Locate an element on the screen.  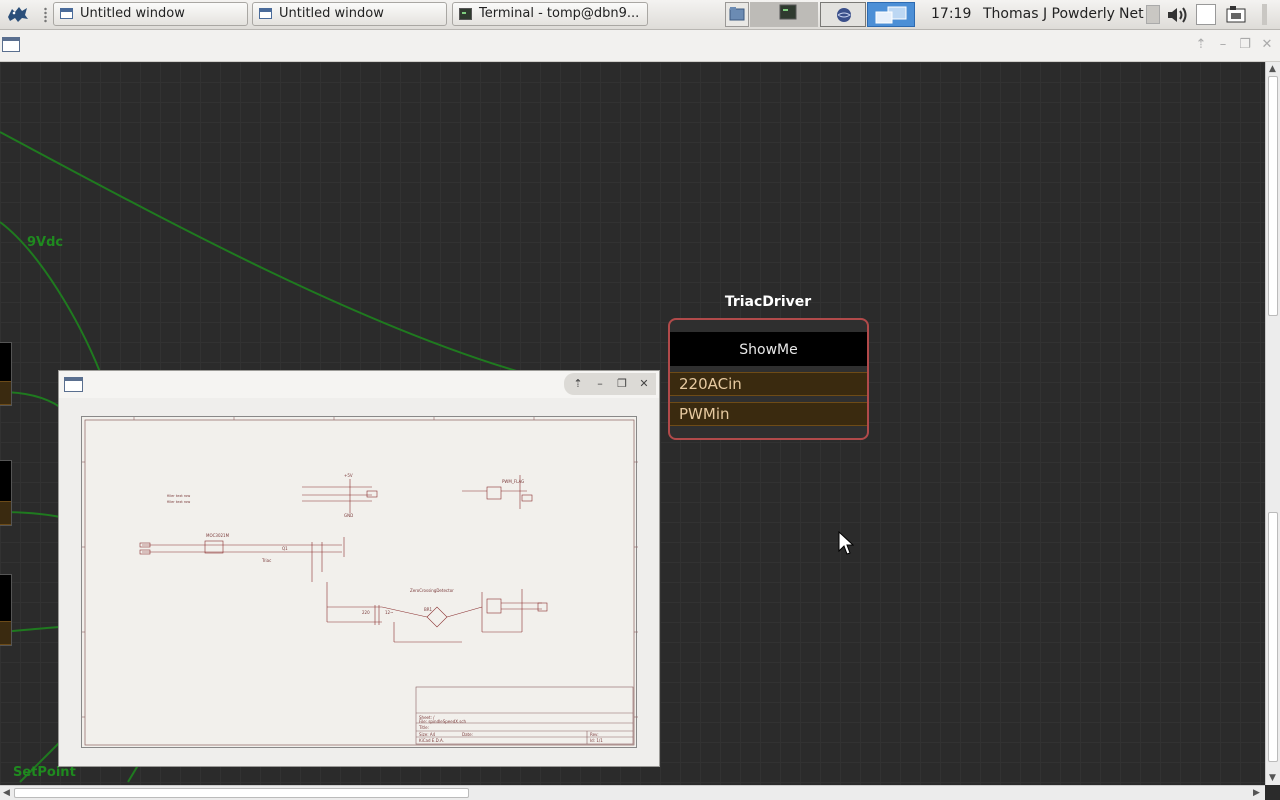
schematic-label: BR1 is located at coordinates (428, 609).